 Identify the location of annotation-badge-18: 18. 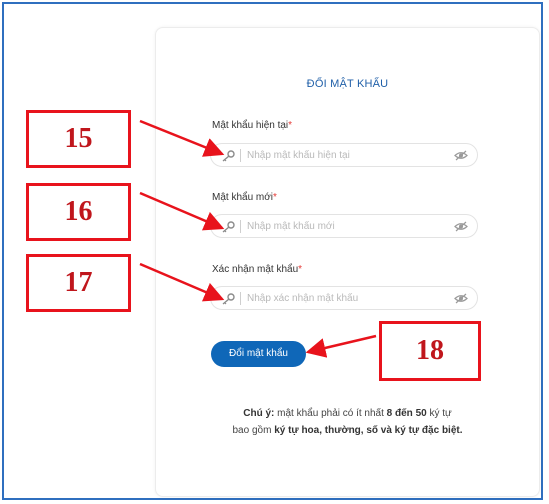
(430, 351).